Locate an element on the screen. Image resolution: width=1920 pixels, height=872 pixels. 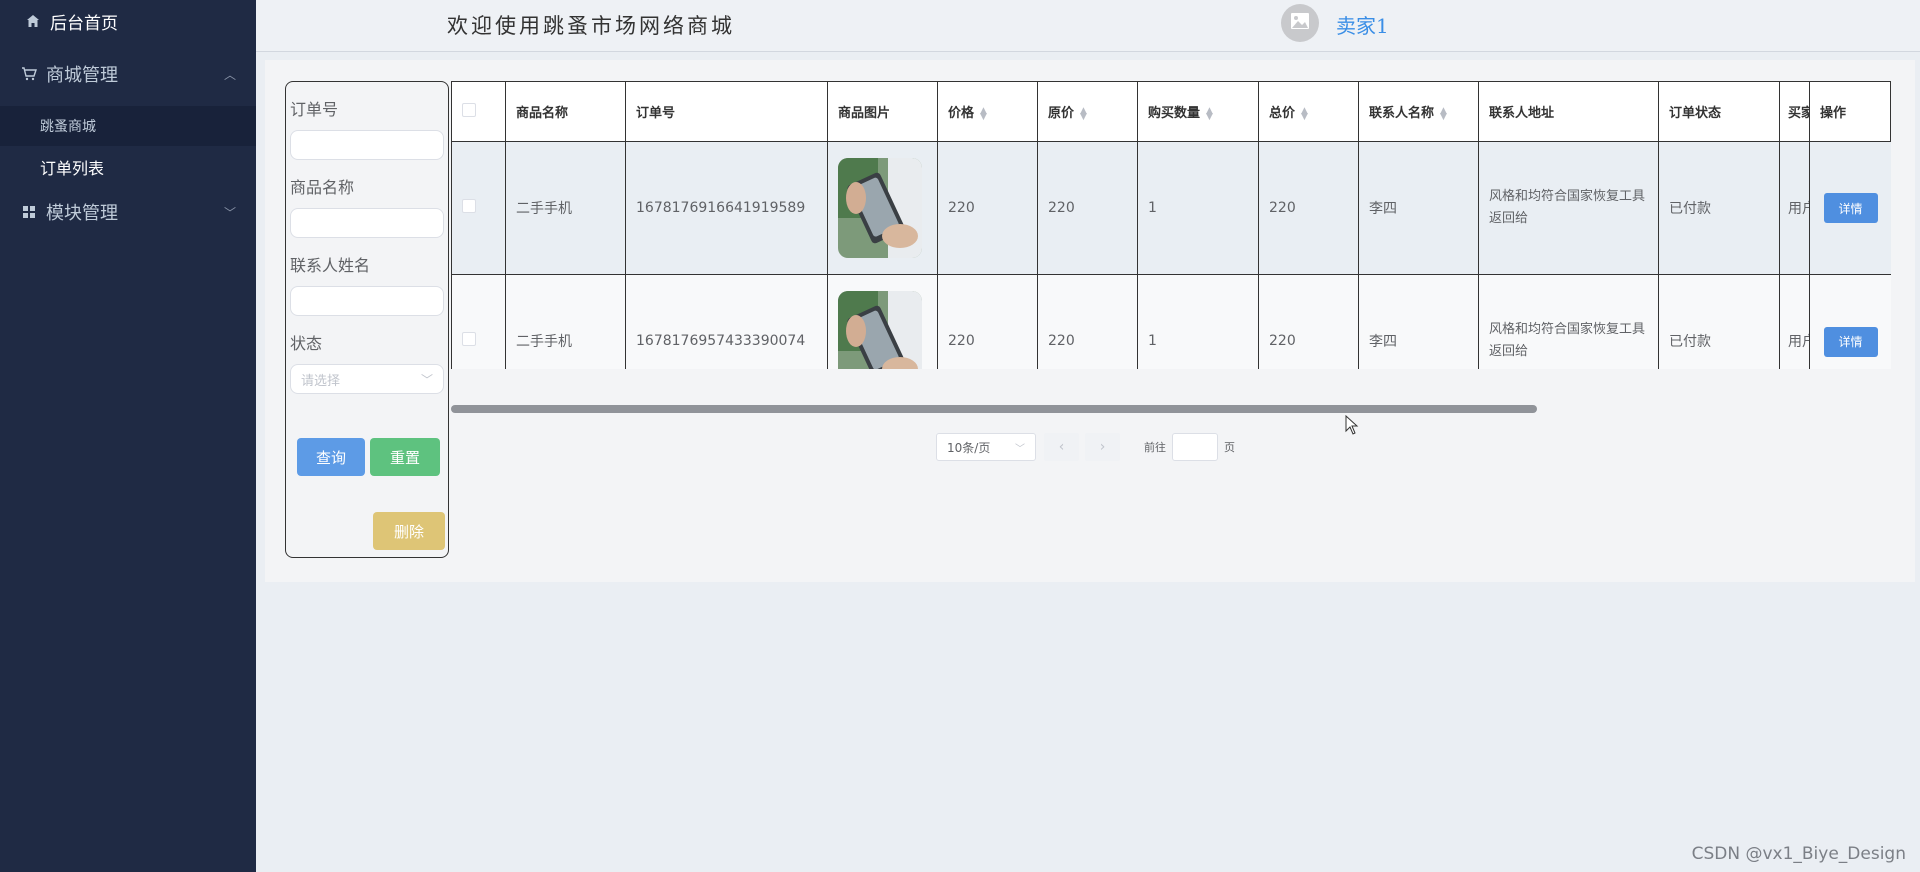
col-product-name: 商品名称 is located at coordinates (565, 111).